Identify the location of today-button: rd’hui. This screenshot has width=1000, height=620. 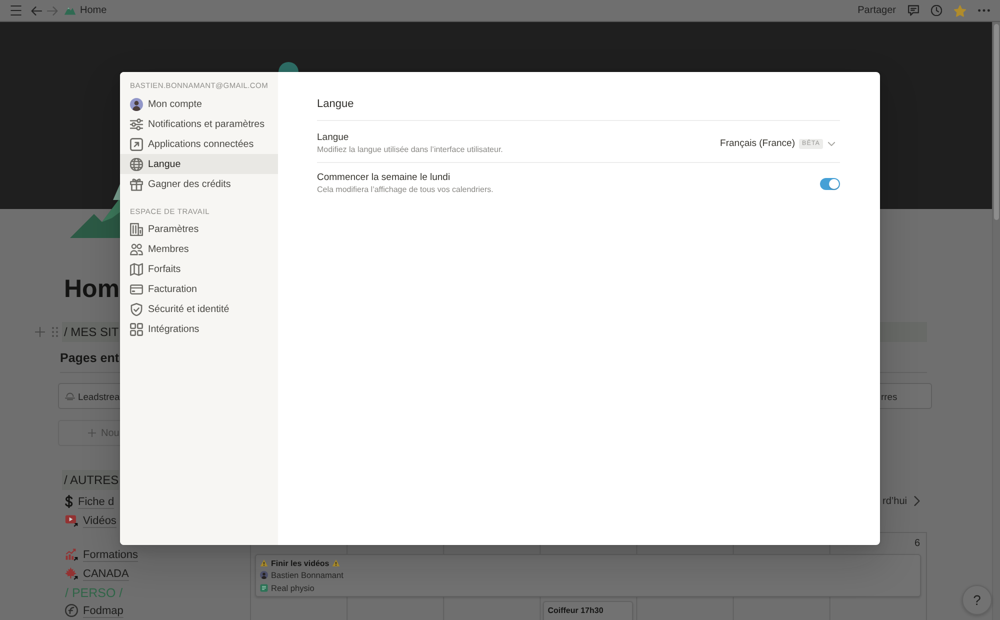
(901, 501).